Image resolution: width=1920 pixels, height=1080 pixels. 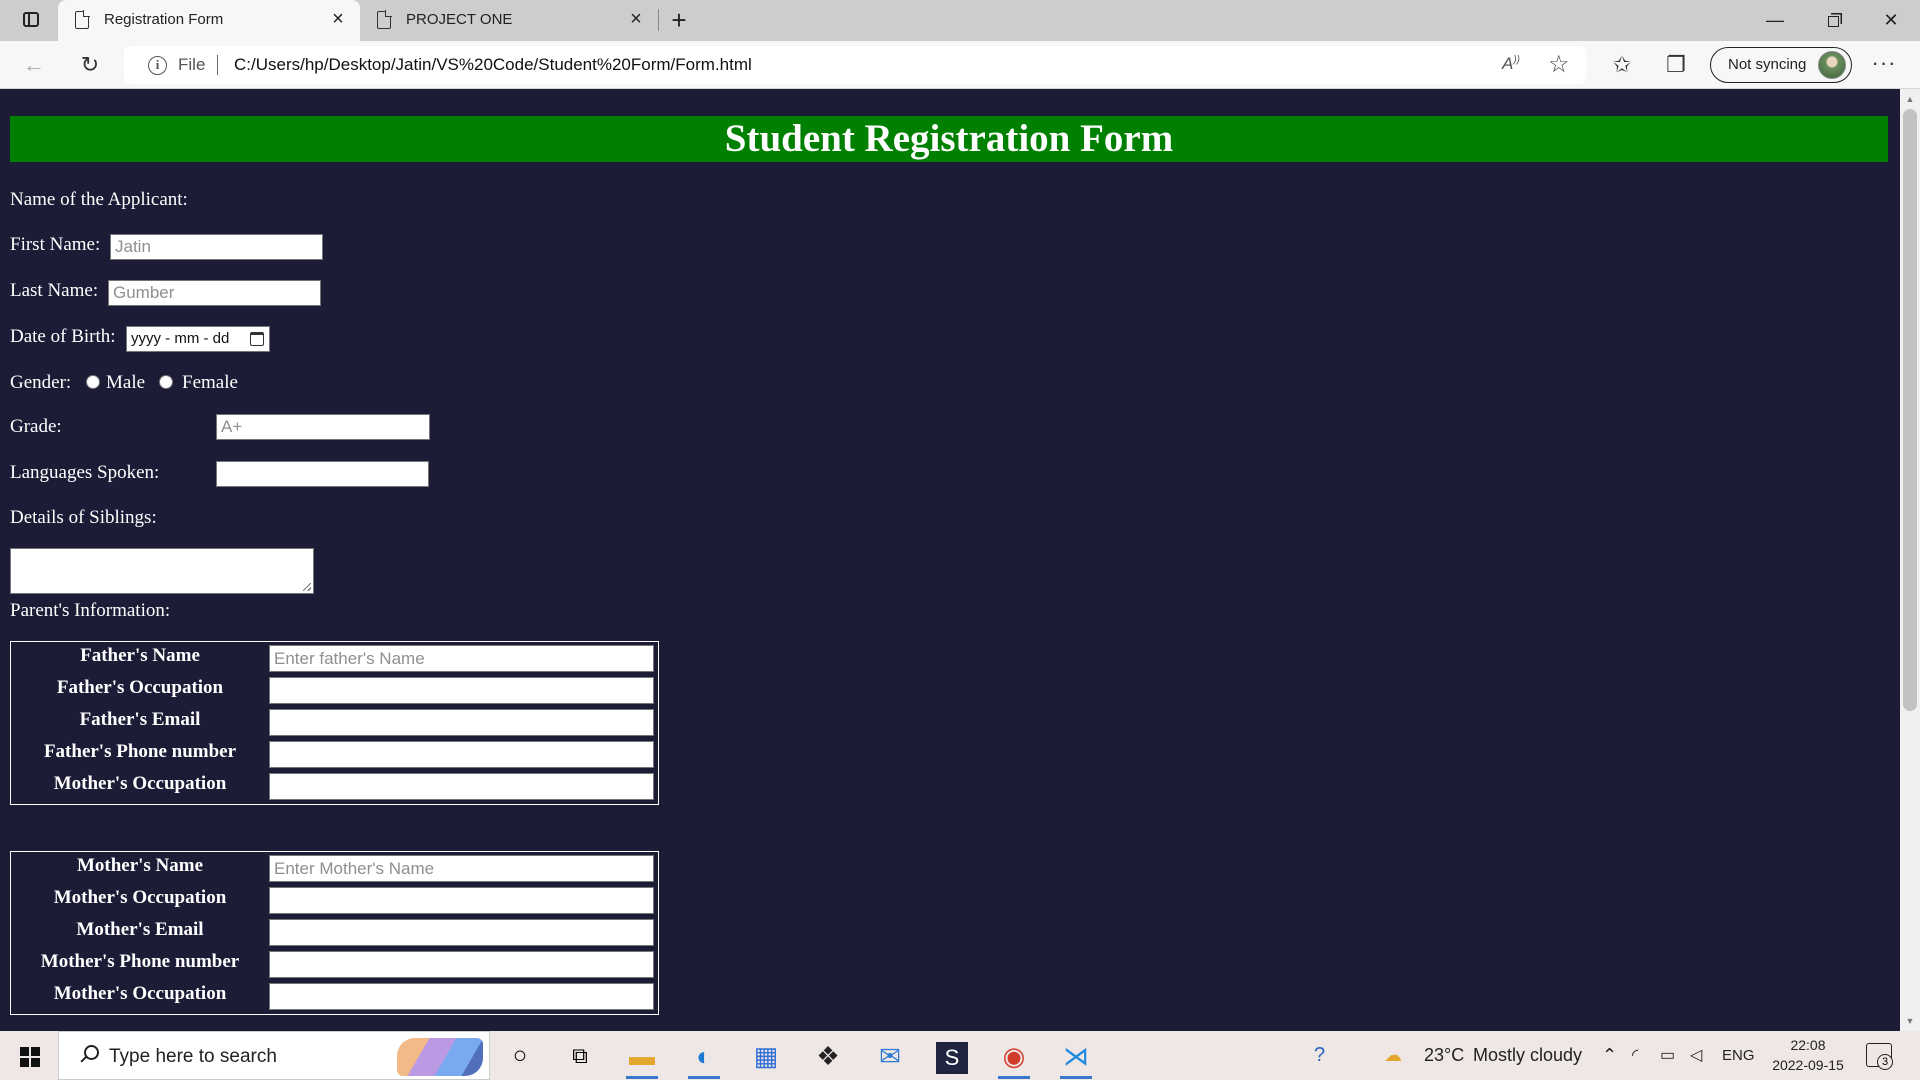 I want to click on cortana-icon: ○, so click(x=520, y=1057).